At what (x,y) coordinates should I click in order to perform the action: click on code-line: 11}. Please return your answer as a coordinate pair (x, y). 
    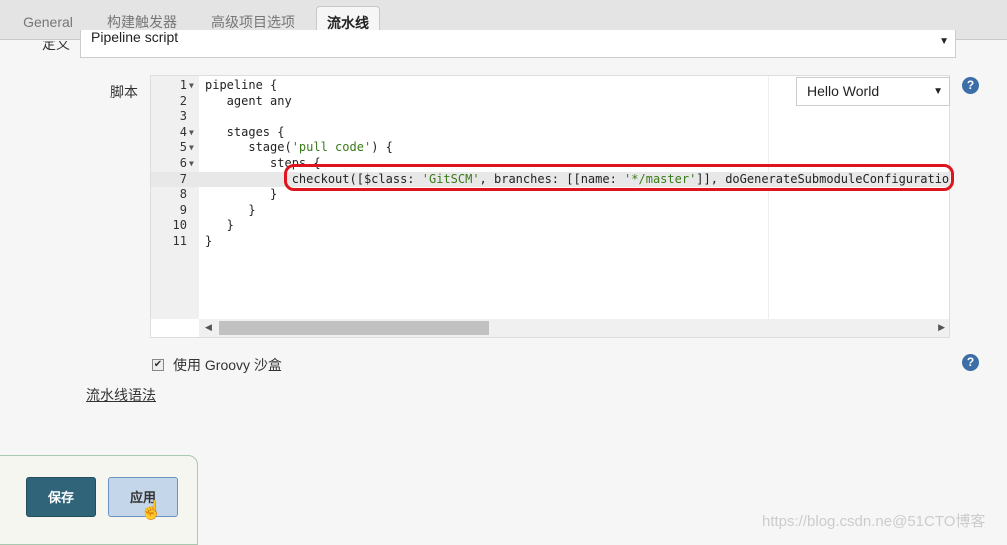
    Looking at the image, I should click on (550, 242).